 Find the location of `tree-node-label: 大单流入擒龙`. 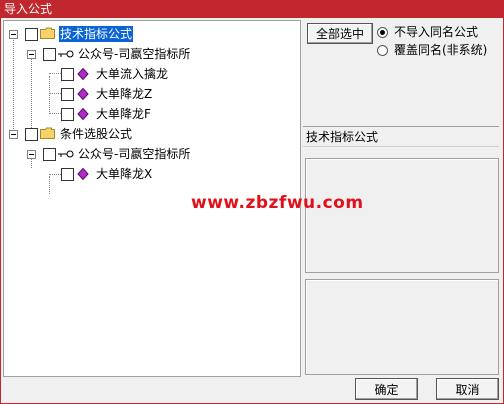

tree-node-label: 大单流入擒龙 is located at coordinates (132, 74).